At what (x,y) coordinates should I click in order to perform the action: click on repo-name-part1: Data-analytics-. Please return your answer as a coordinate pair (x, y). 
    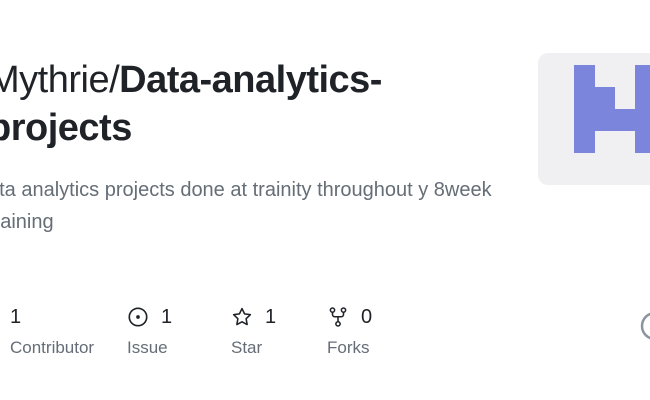
    Looking at the image, I should click on (250, 80).